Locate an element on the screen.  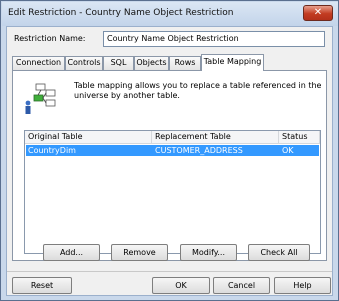
tab-objects: Objects is located at coordinates (151, 63).